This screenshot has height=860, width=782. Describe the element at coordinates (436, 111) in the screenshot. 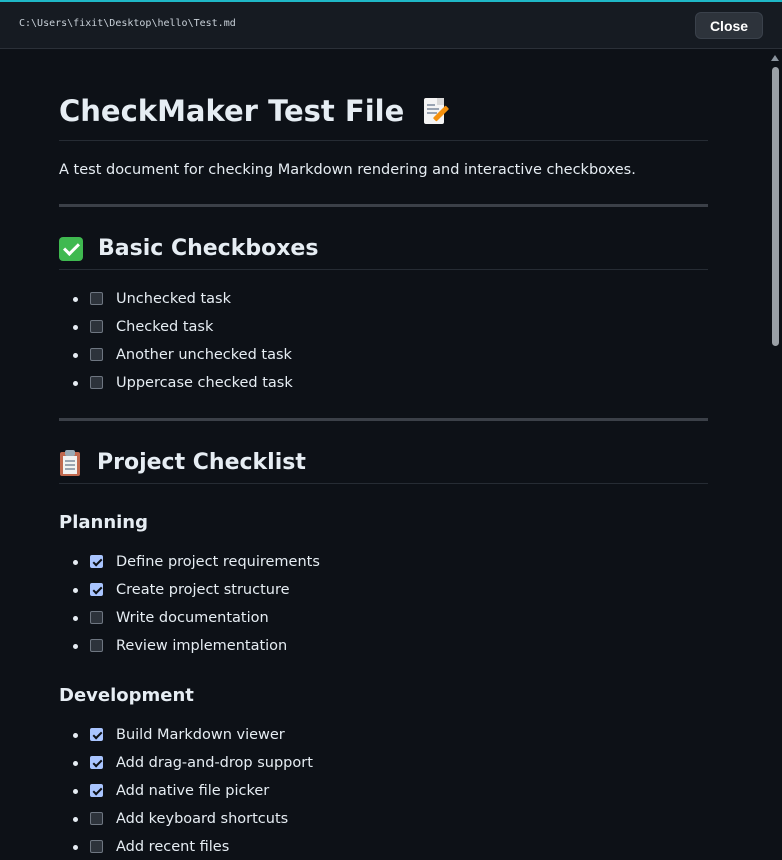

I see `memo-icon` at that location.